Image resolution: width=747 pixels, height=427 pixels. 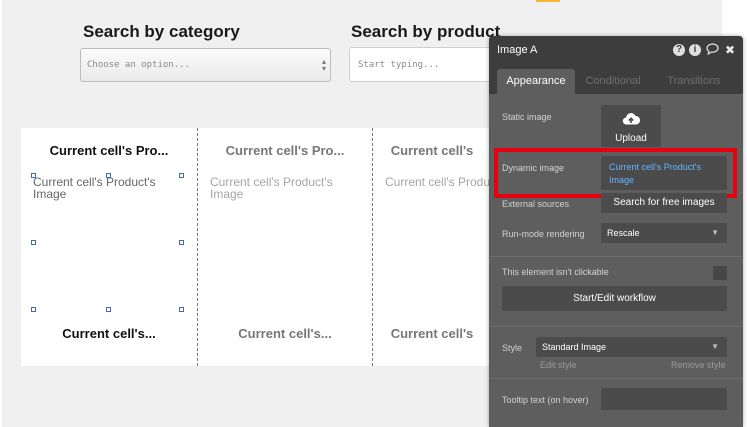 What do you see at coordinates (616, 50) in the screenshot?
I see `panel-header: Image A ? i ✖` at bounding box center [616, 50].